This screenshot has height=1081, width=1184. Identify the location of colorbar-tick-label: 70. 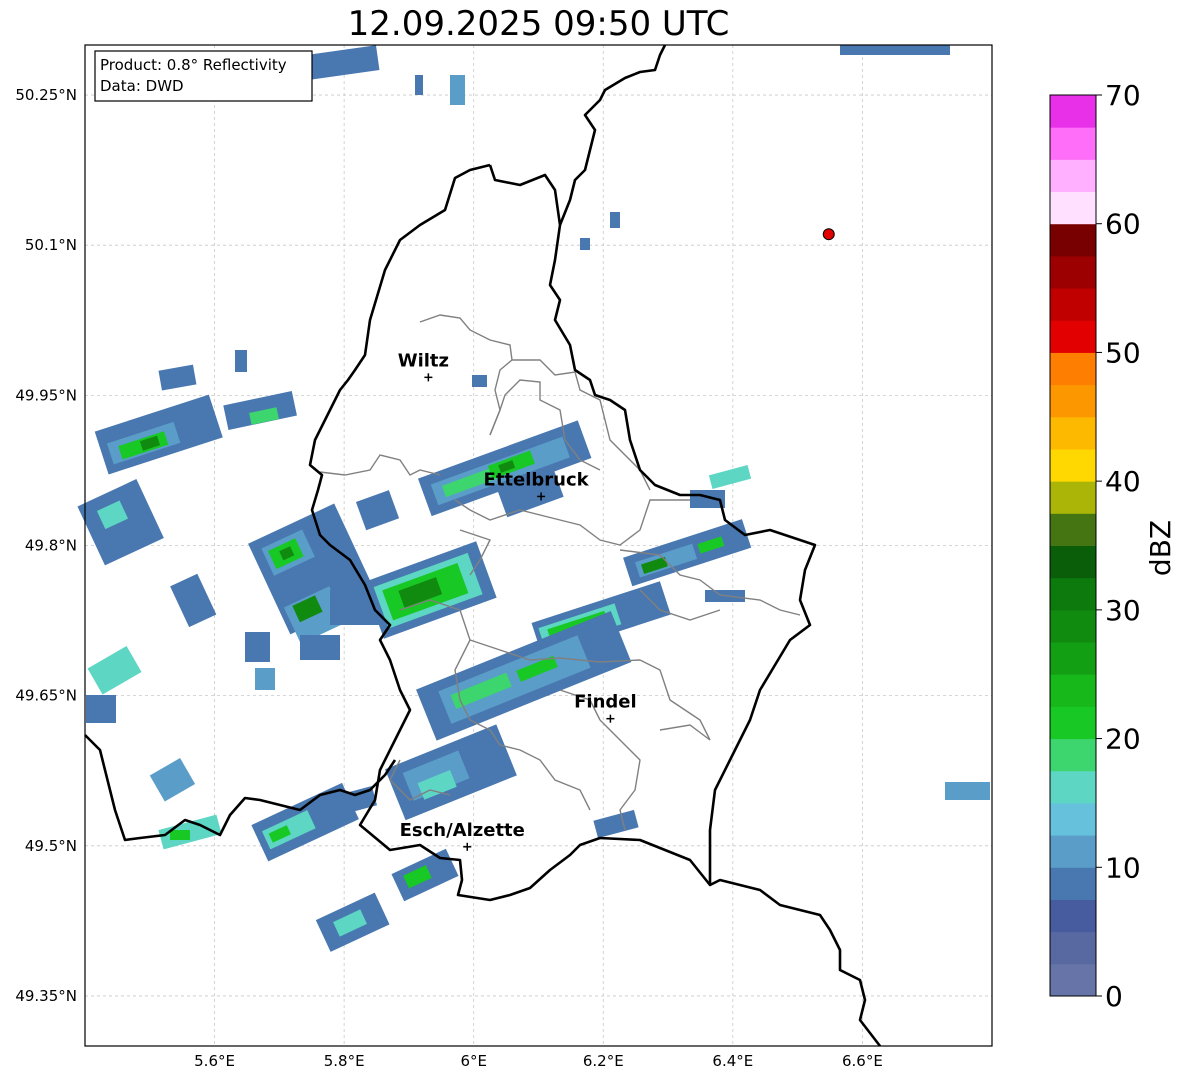
(1123, 95).